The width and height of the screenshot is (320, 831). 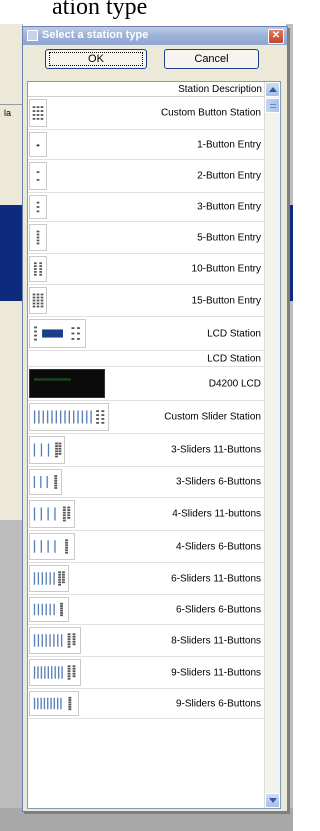 I want to click on focus-rectangle, so click(x=96, y=59).